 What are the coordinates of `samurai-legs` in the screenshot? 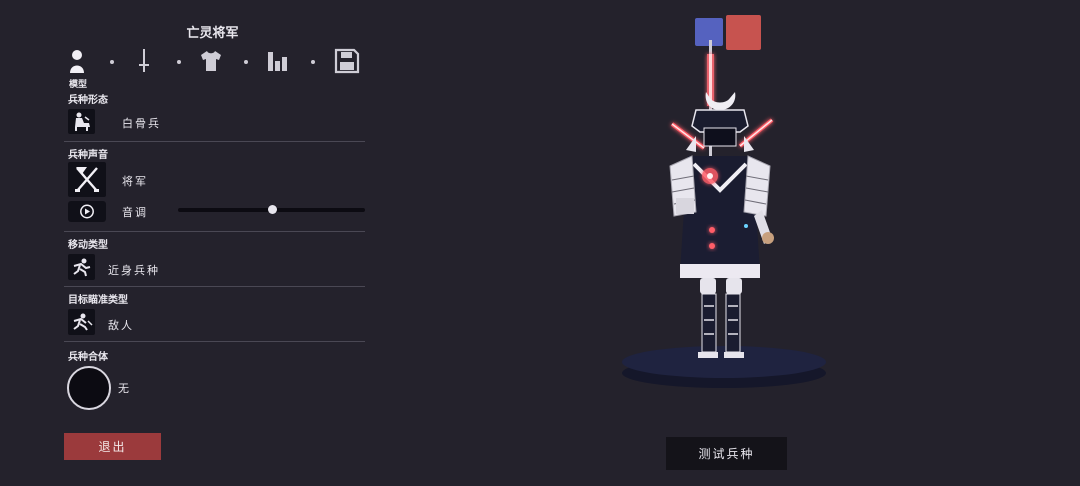 It's located at (721, 318).